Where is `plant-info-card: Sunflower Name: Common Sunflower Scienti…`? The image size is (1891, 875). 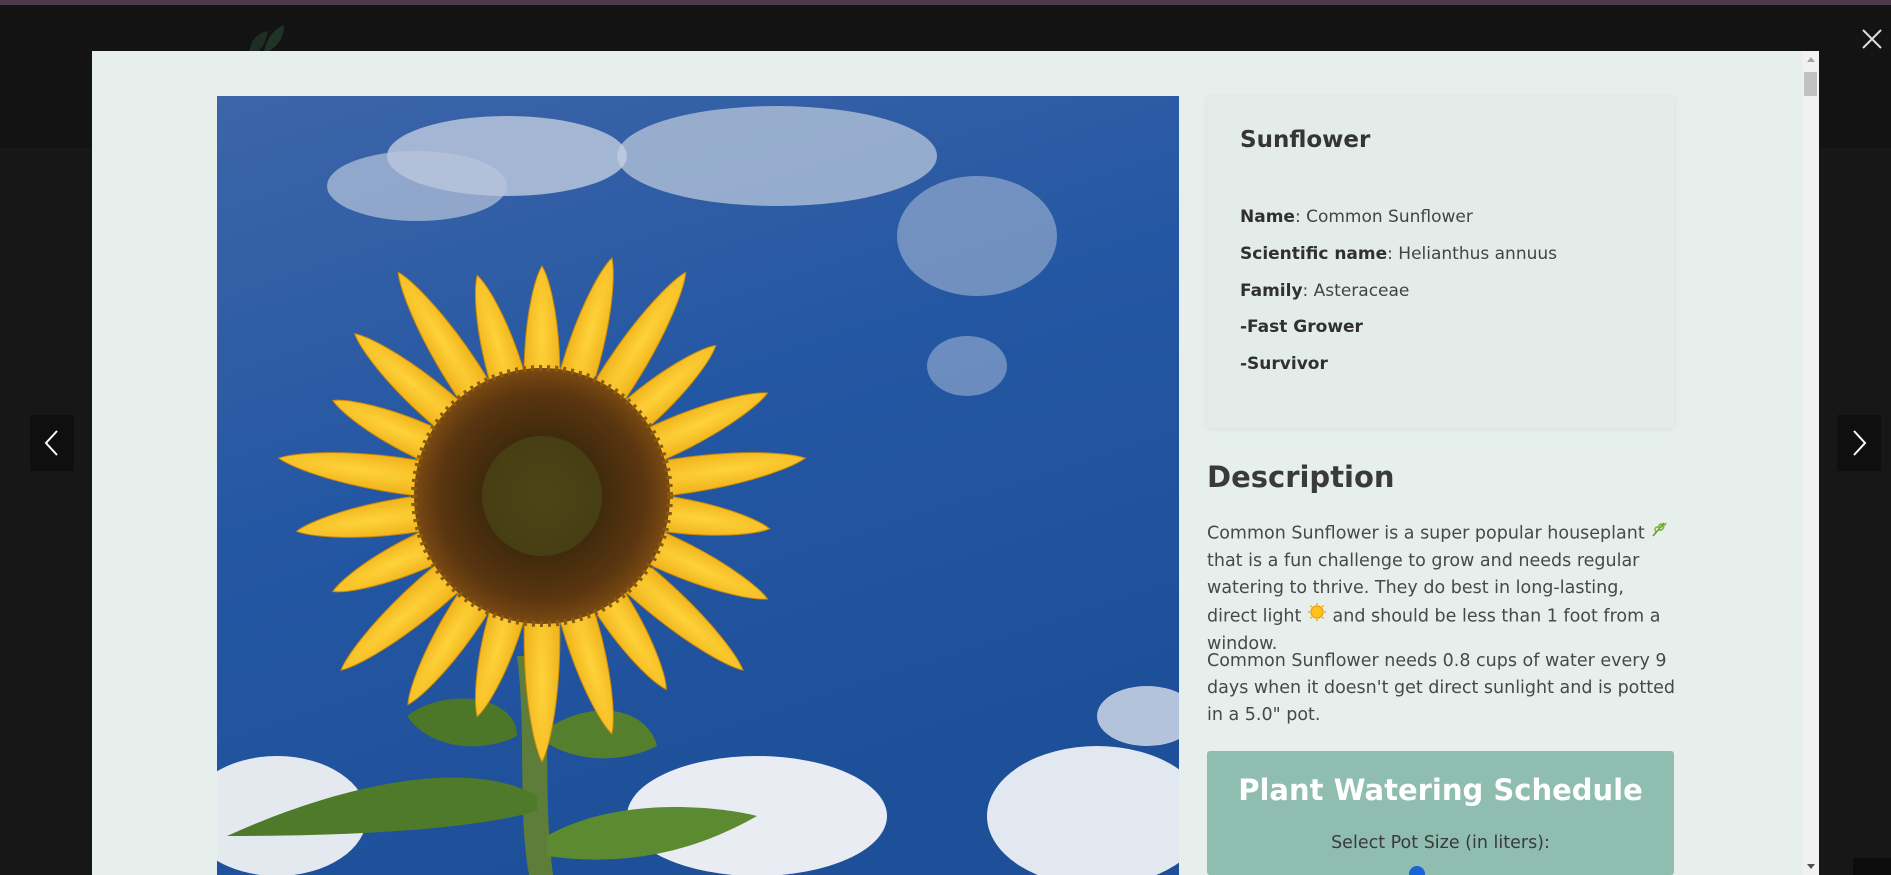
plant-info-card: Sunflower Name: Common Sunflower Scienti… is located at coordinates (1440, 262).